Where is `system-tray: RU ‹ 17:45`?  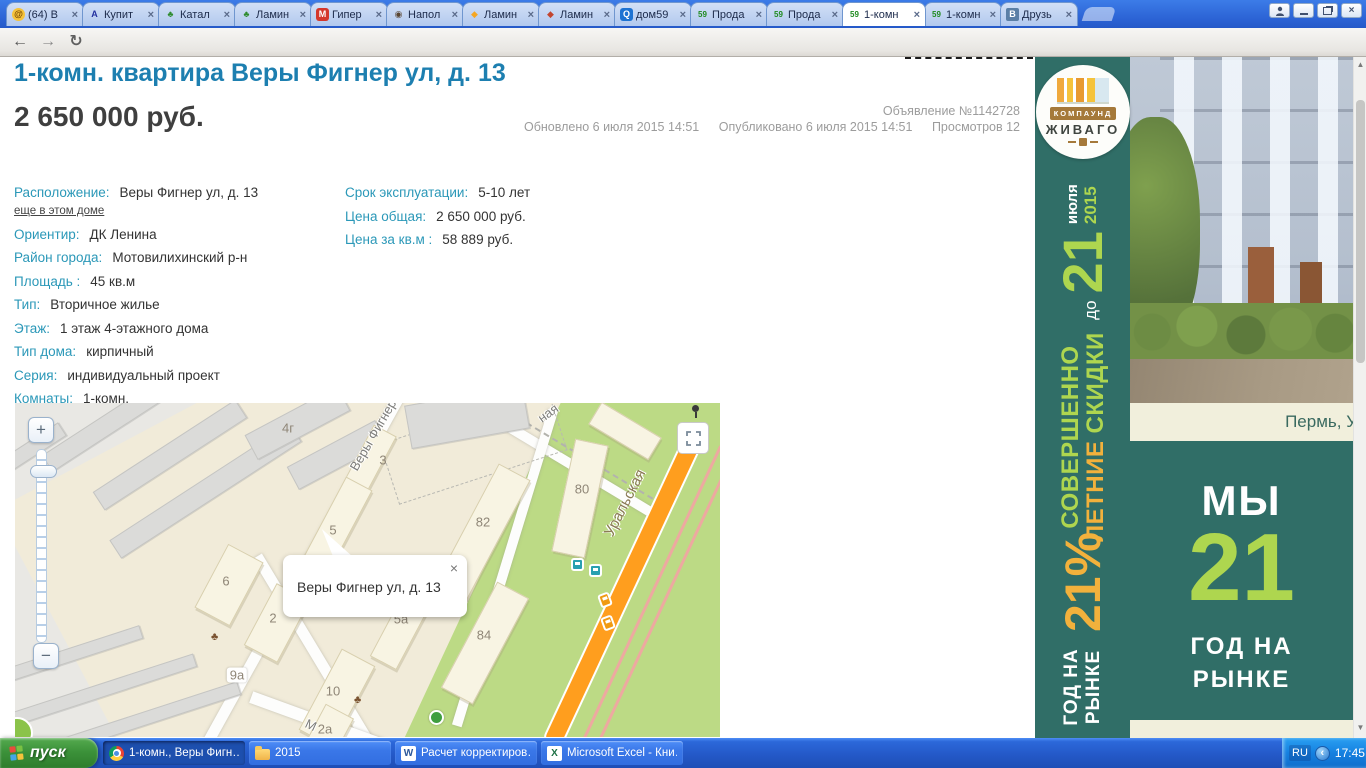 system-tray: RU ‹ 17:45 is located at coordinates (1324, 753).